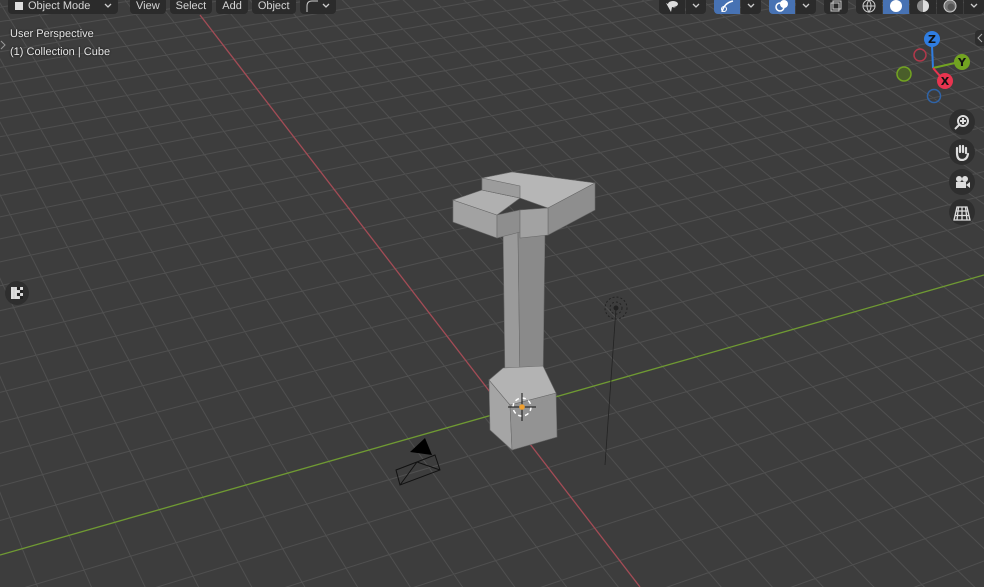 The width and height of the screenshot is (984, 587). What do you see at coordinates (979, 38) in the screenshot?
I see `expand-sidebar-icon` at bounding box center [979, 38].